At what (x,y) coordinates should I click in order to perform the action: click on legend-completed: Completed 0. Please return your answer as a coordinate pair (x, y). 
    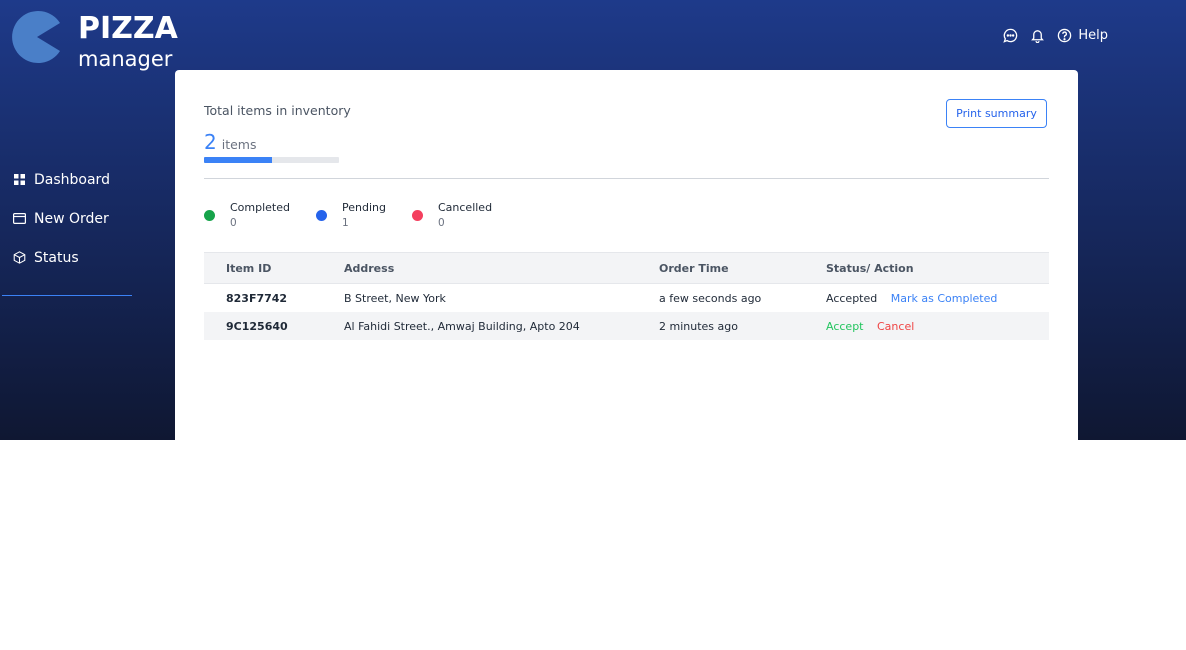
    Looking at the image, I should click on (247, 215).